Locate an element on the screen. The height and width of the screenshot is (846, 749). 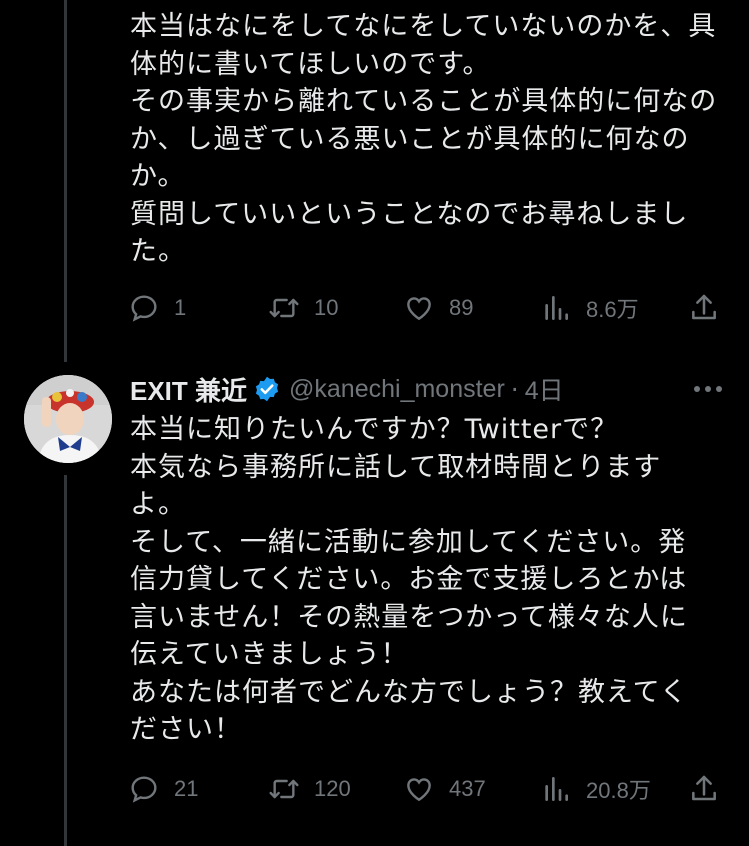
text-line: あなたは何者でどんな方でしょう？教えてく is located at coordinates (409, 692).